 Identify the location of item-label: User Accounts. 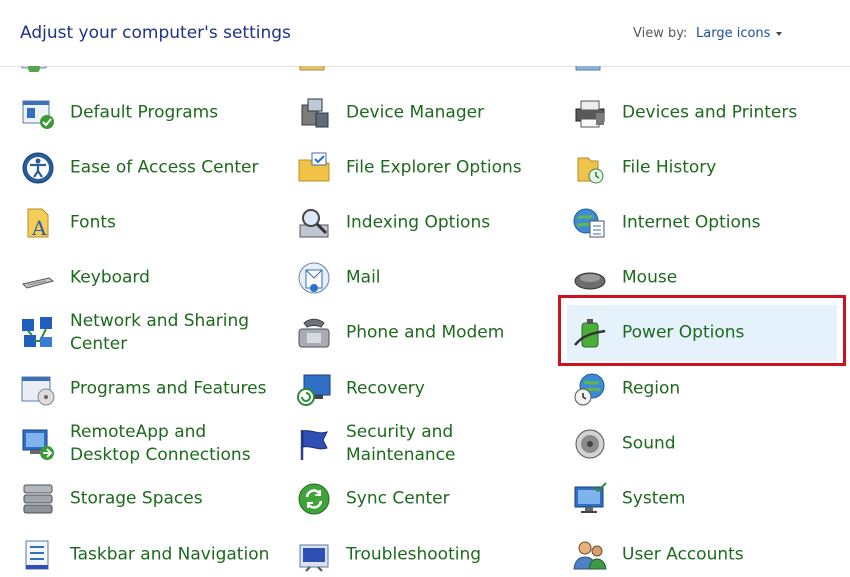
(722, 555).